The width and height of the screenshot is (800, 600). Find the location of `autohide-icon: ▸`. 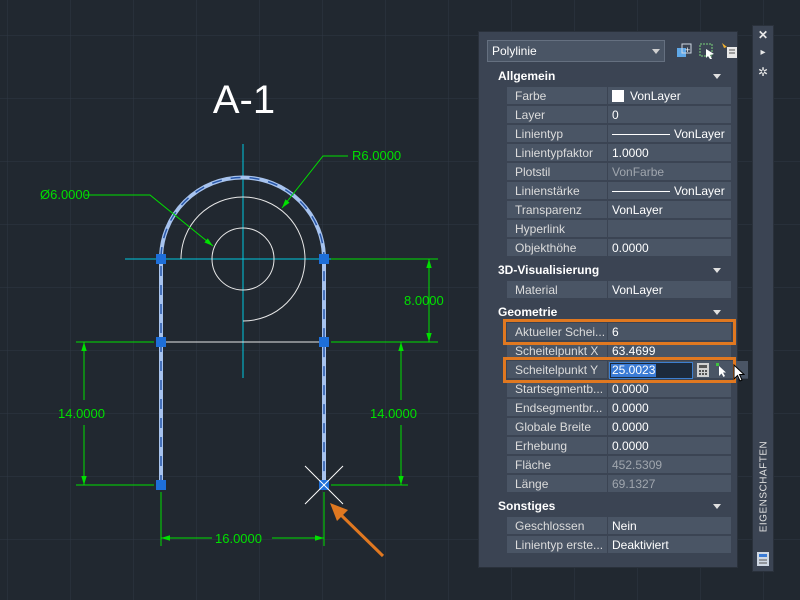

autohide-icon: ▸ is located at coordinates (763, 53).